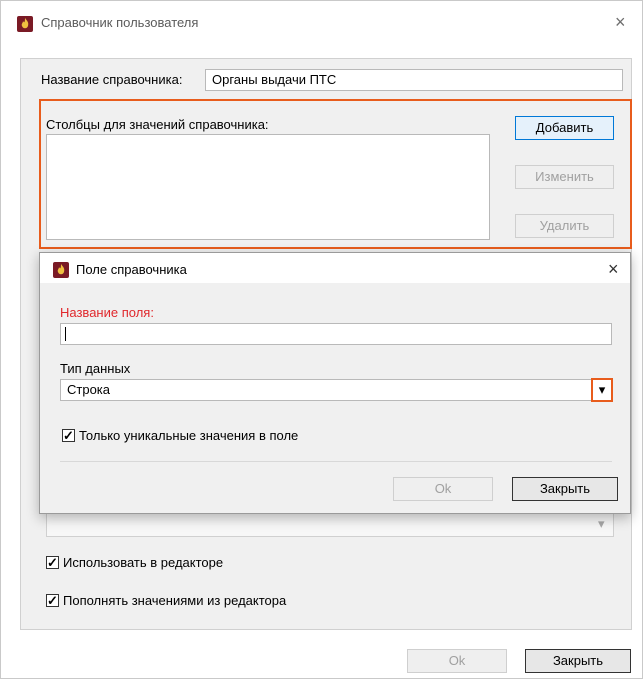  Describe the element at coordinates (157, 124) in the screenshot. I see `columns-label: Столбцы для значений справочника:` at that location.